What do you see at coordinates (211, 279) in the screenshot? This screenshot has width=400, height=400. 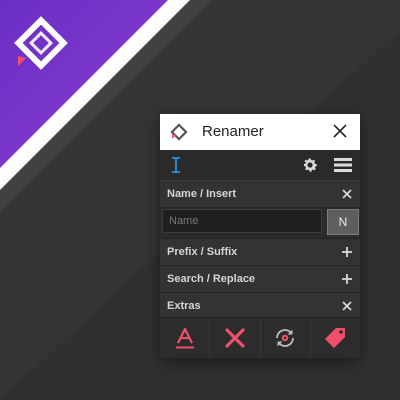 I see `section-label: Search / Replace` at bounding box center [211, 279].